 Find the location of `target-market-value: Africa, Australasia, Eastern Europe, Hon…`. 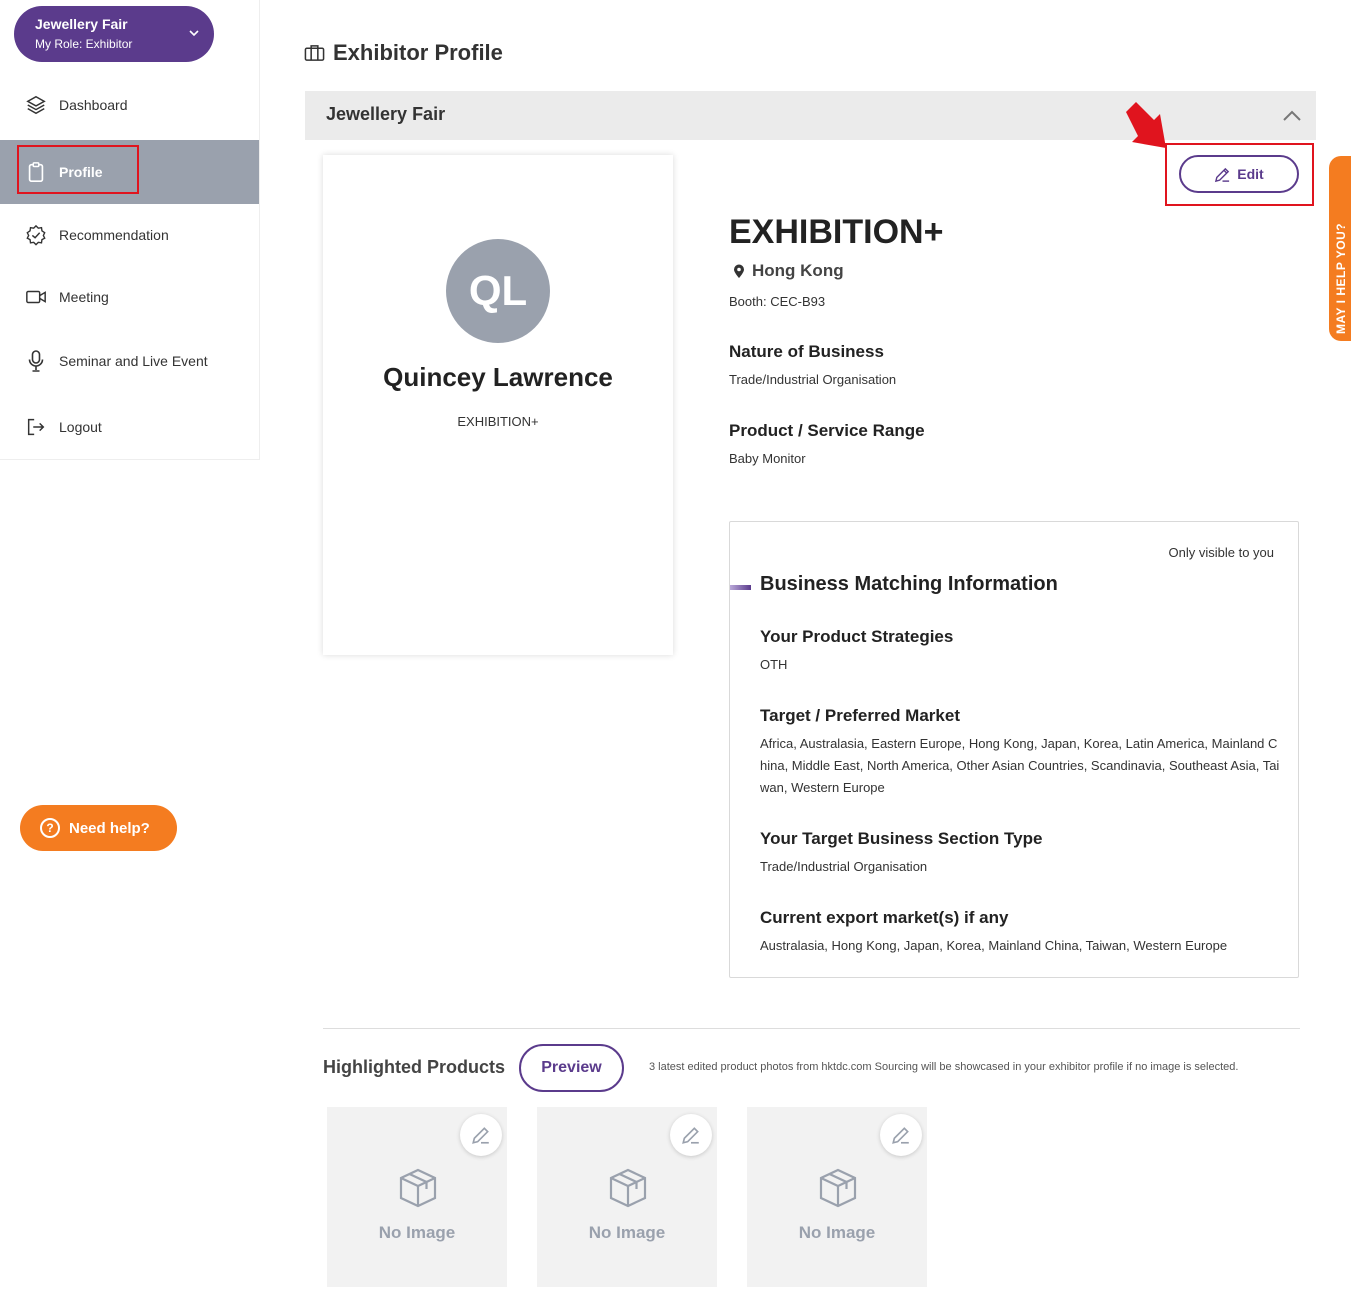

target-market-value: Africa, Australasia, Eastern Europe, Hon… is located at coordinates (1020, 765).